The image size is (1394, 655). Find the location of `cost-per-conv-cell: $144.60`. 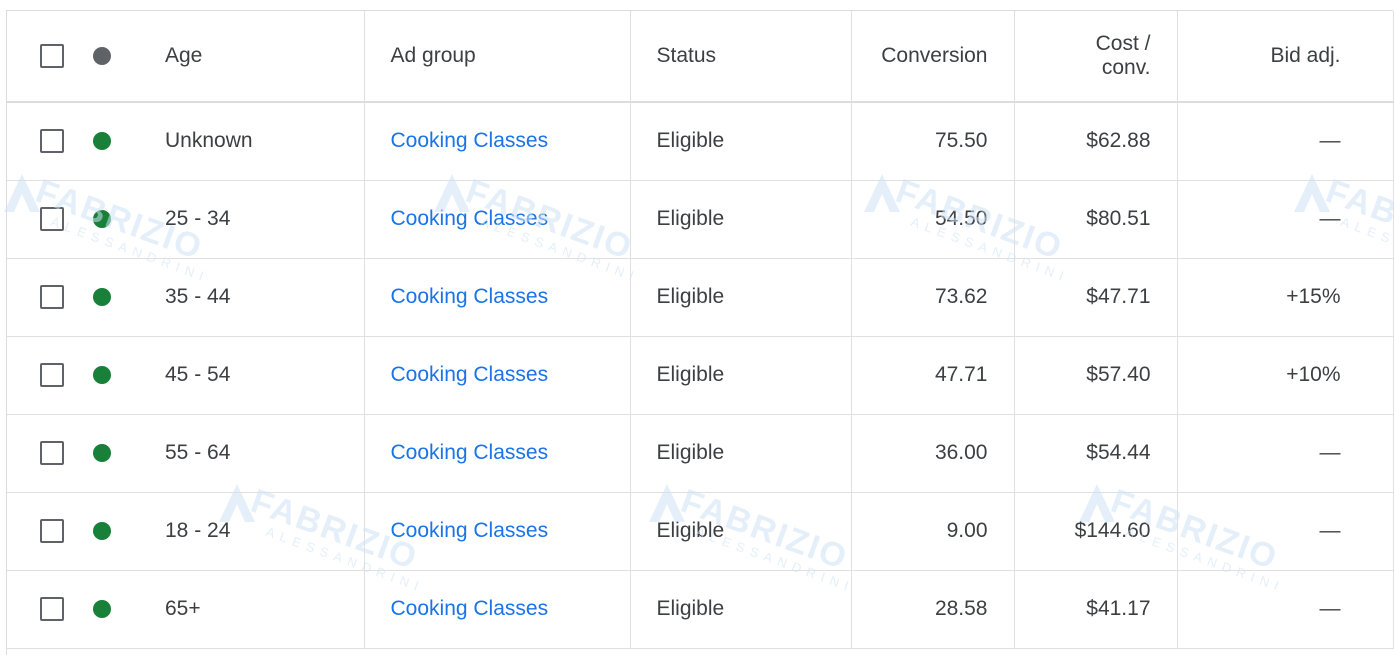

cost-per-conv-cell: $144.60 is located at coordinates (1096, 531).